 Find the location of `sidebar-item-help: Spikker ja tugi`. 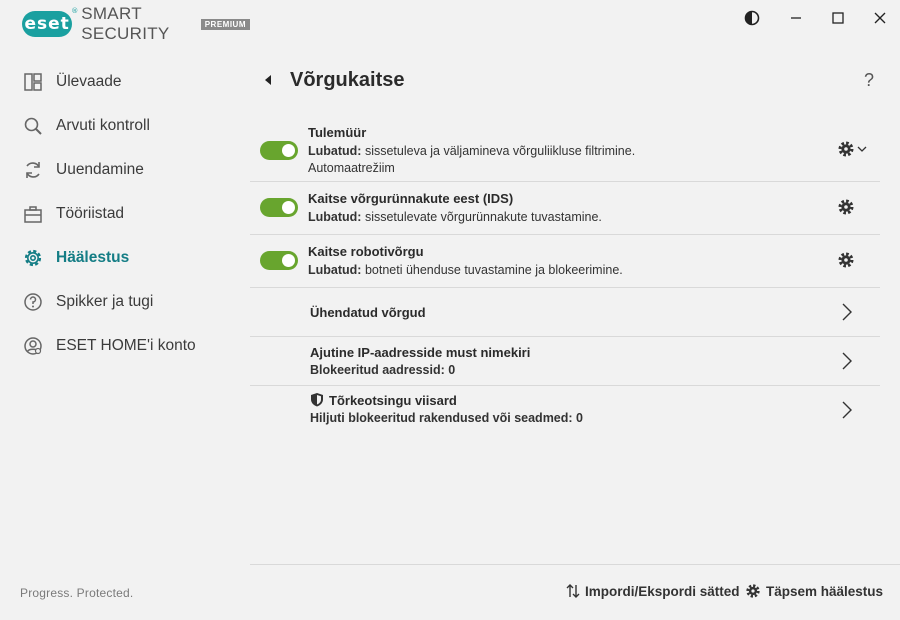

sidebar-item-help: Spikker ja tugi is located at coordinates (127, 302).